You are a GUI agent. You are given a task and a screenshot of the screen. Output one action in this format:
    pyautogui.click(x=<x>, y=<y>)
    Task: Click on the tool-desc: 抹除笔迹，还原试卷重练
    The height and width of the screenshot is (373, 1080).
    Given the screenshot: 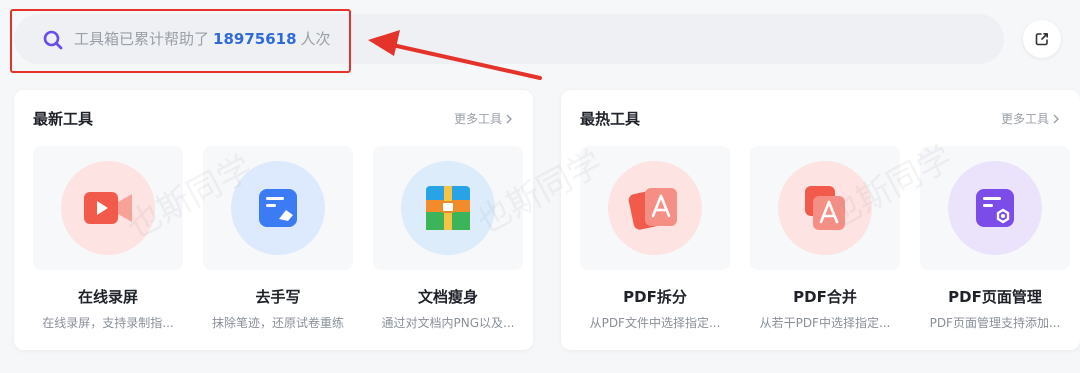 What is the action you would take?
    pyautogui.click(x=277, y=323)
    